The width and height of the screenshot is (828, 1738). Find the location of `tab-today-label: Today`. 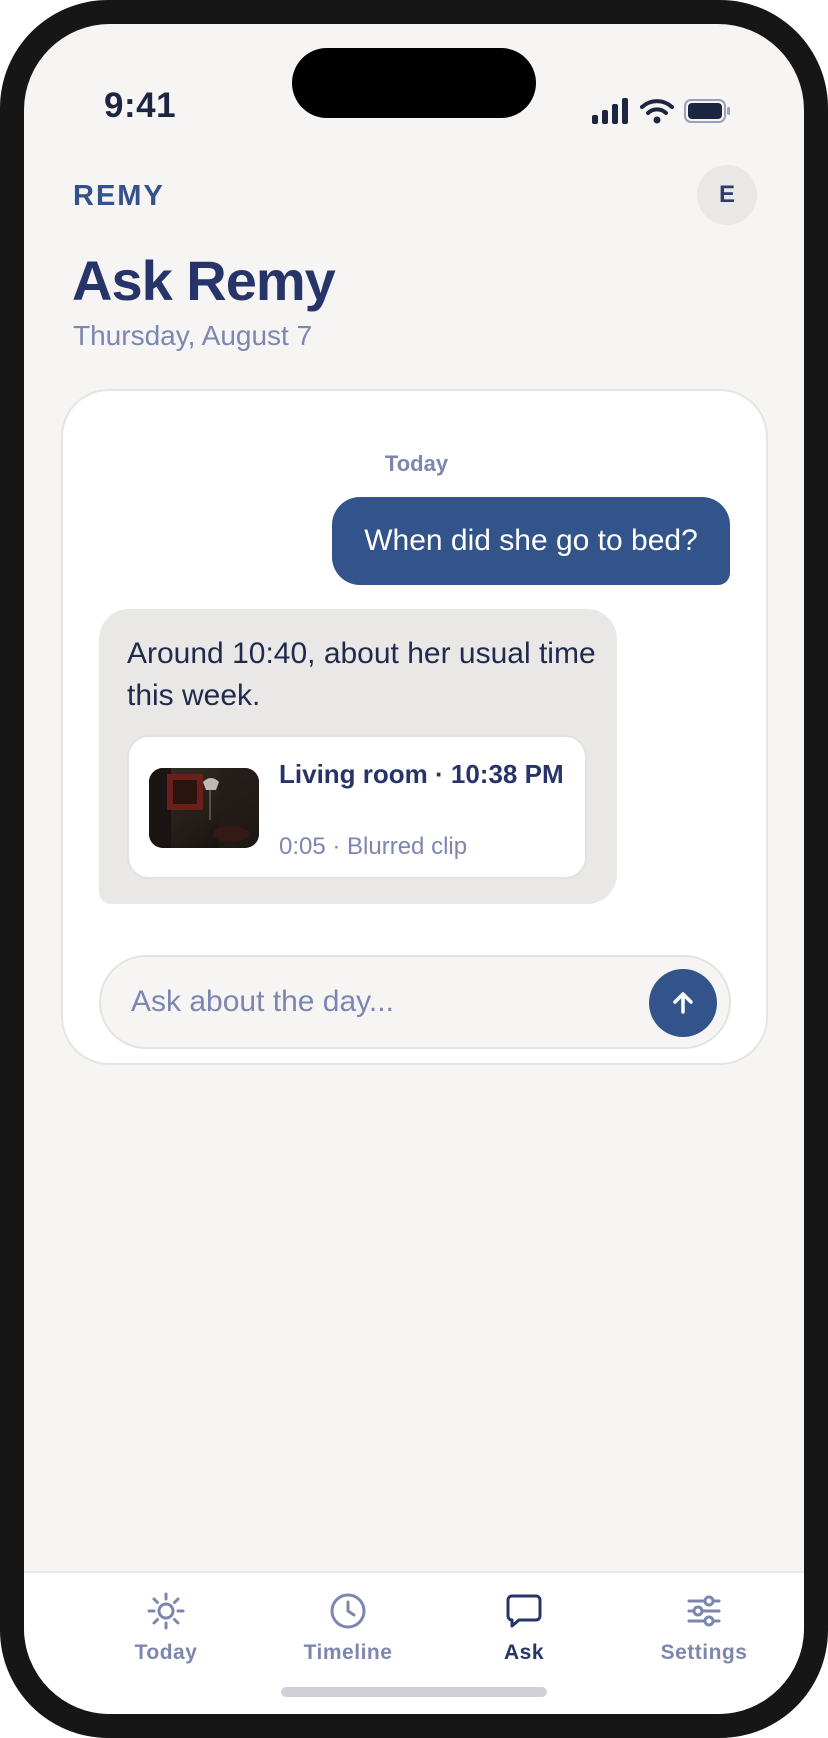

tab-today-label: Today is located at coordinates (166, 1652).